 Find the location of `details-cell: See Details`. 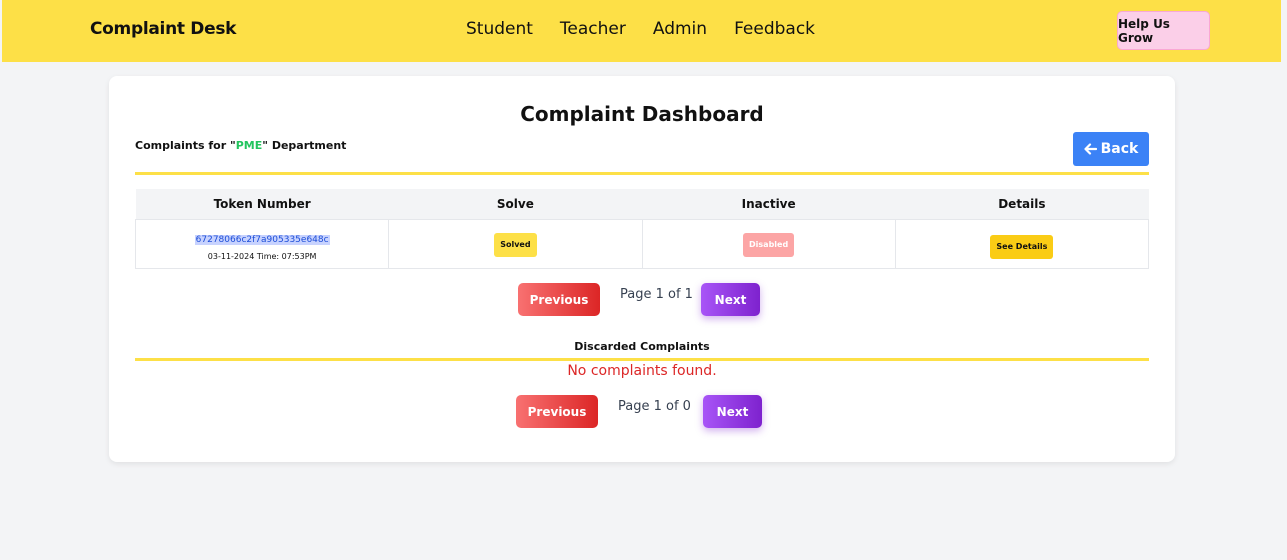

details-cell: See Details is located at coordinates (1022, 244).